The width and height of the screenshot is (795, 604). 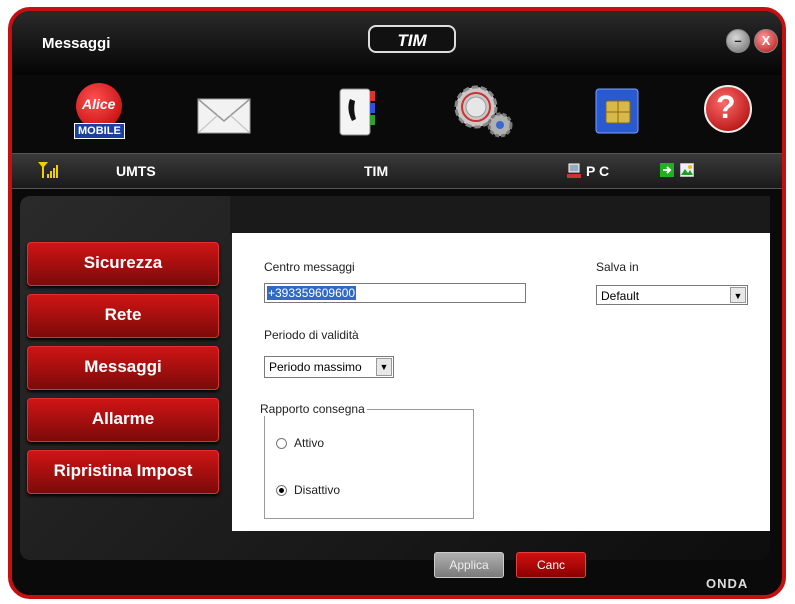 I want to click on sim-card-icon, so click(x=619, y=112).